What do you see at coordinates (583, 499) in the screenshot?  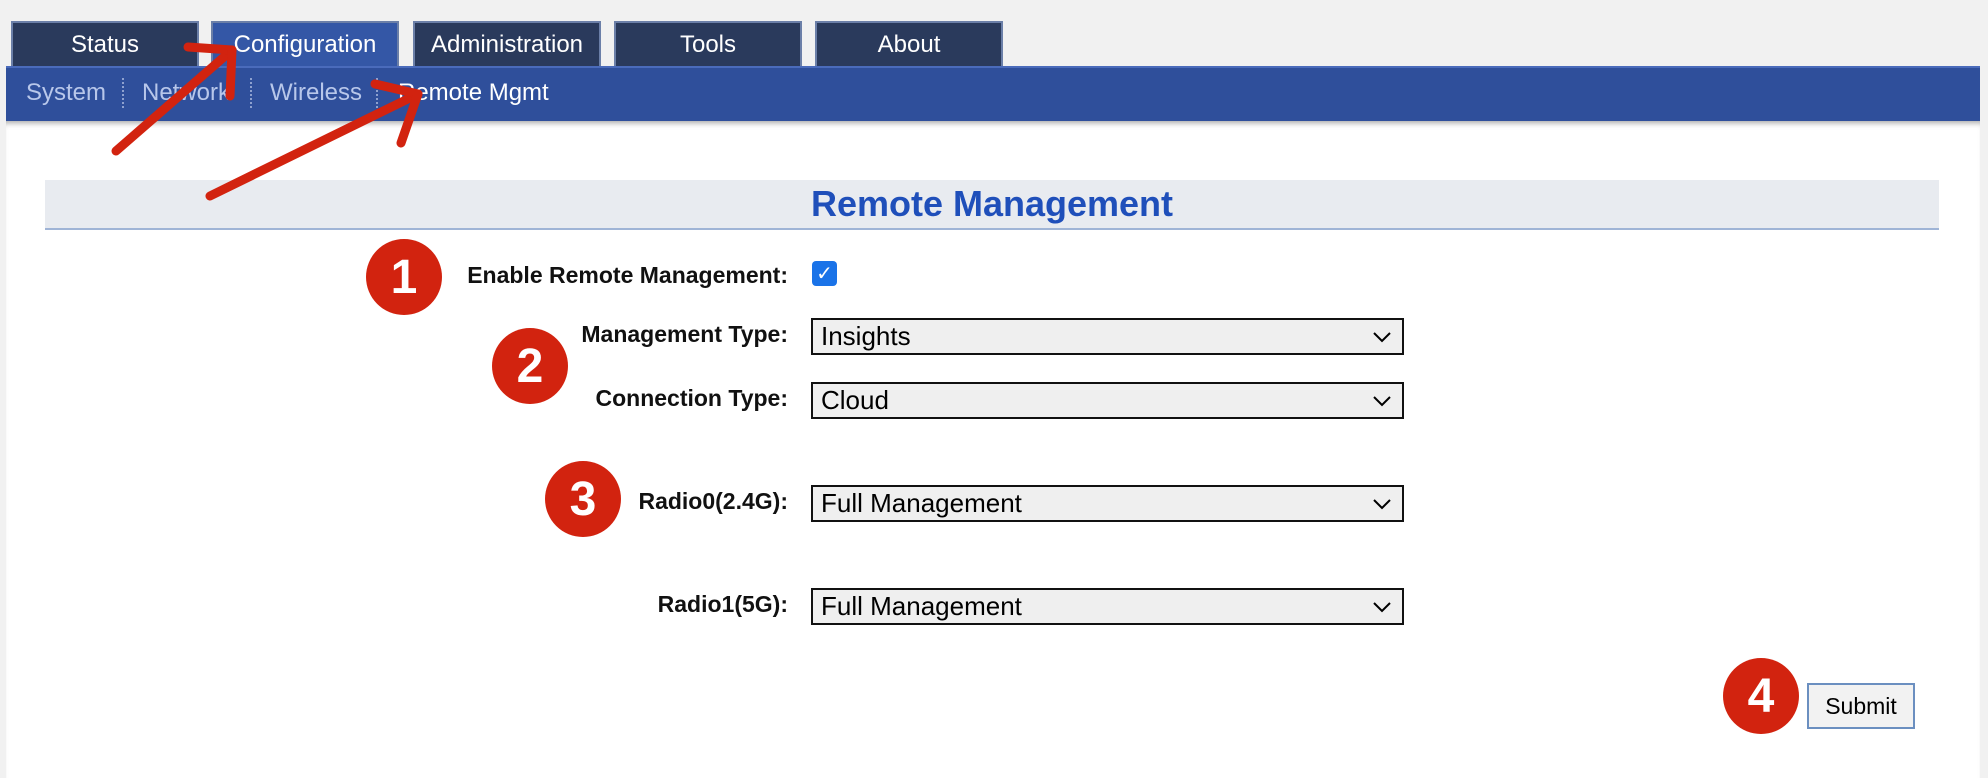 I see `annotation-marker-3: 3` at bounding box center [583, 499].